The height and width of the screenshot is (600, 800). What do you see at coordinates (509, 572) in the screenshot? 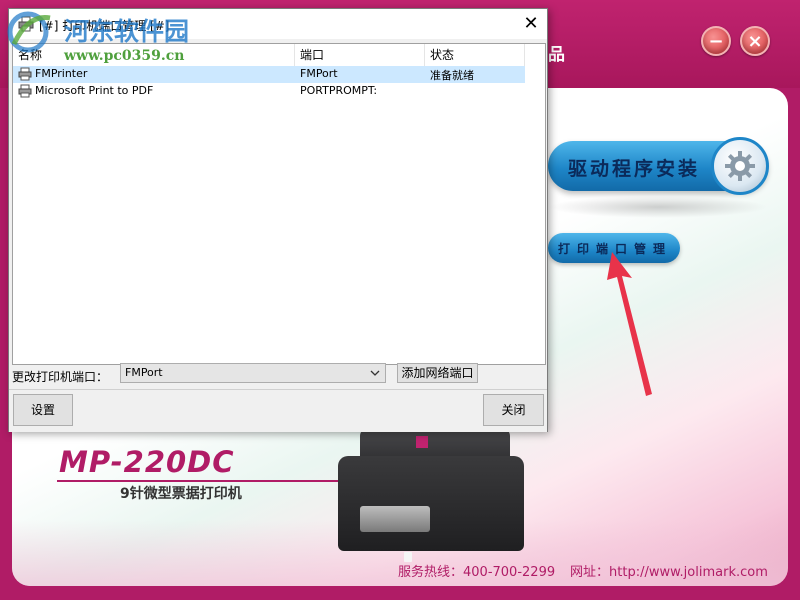
I see `hotline-number: 400-700-2299` at bounding box center [509, 572].